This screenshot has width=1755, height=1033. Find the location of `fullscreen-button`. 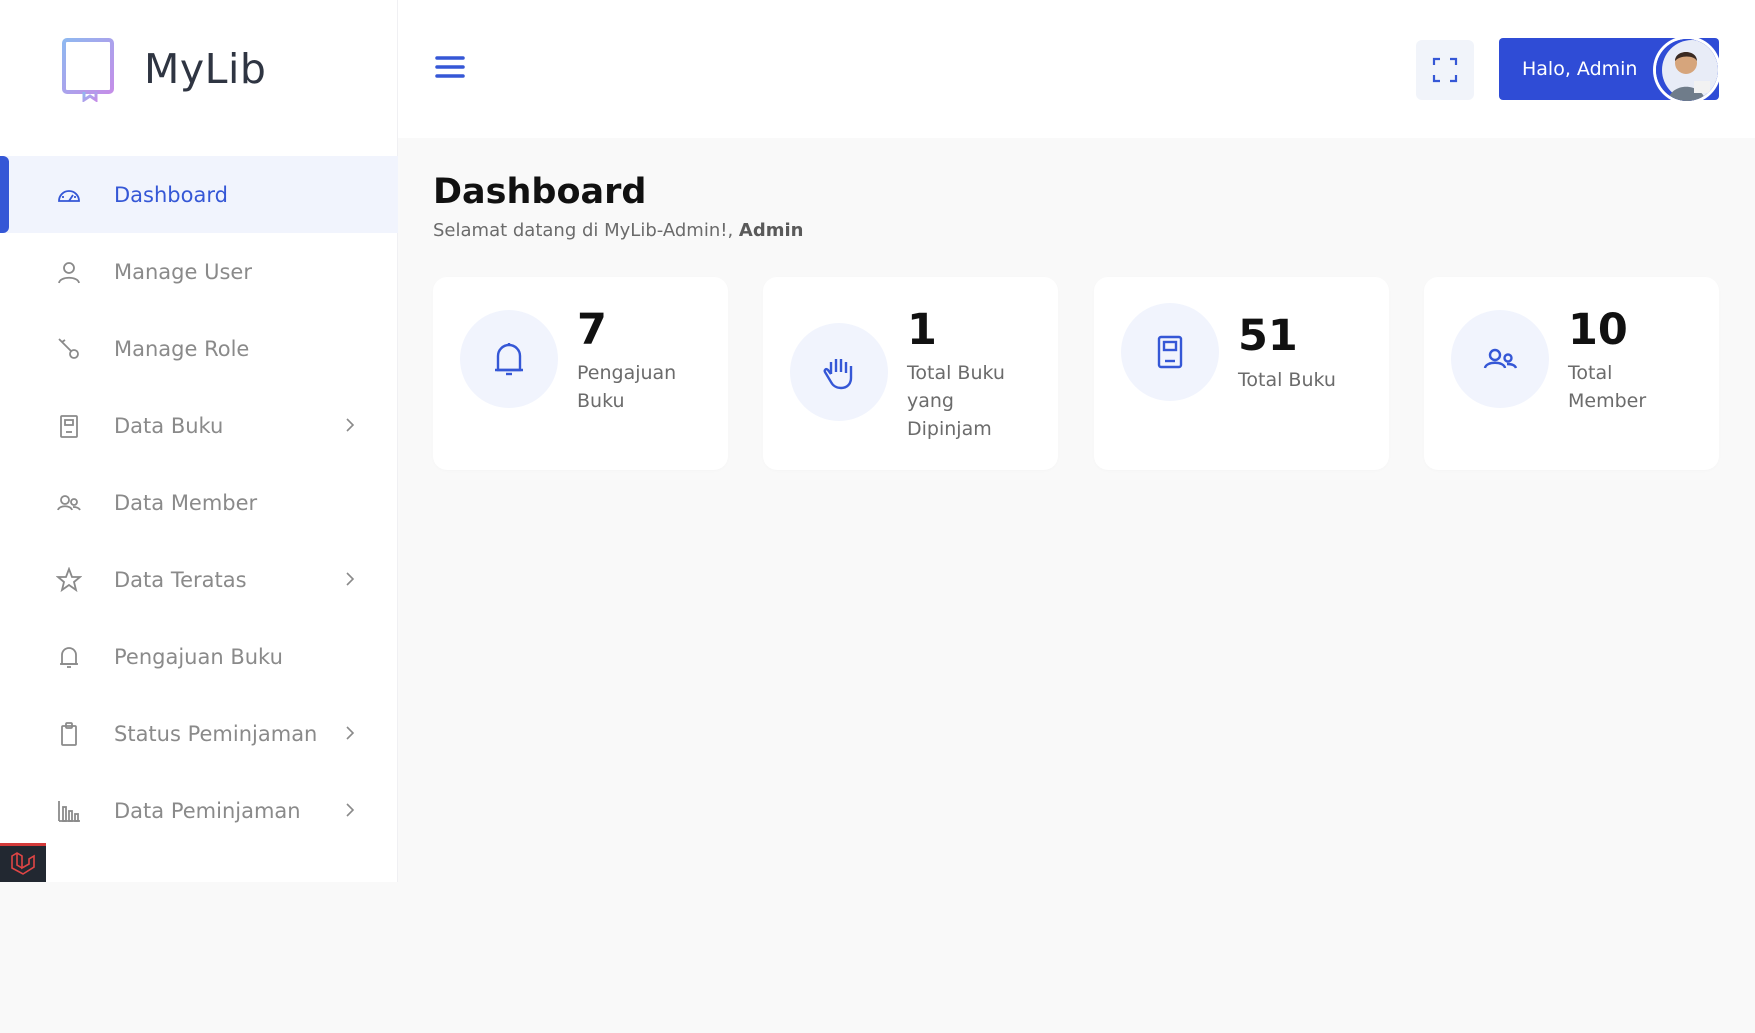

fullscreen-button is located at coordinates (1445, 70).